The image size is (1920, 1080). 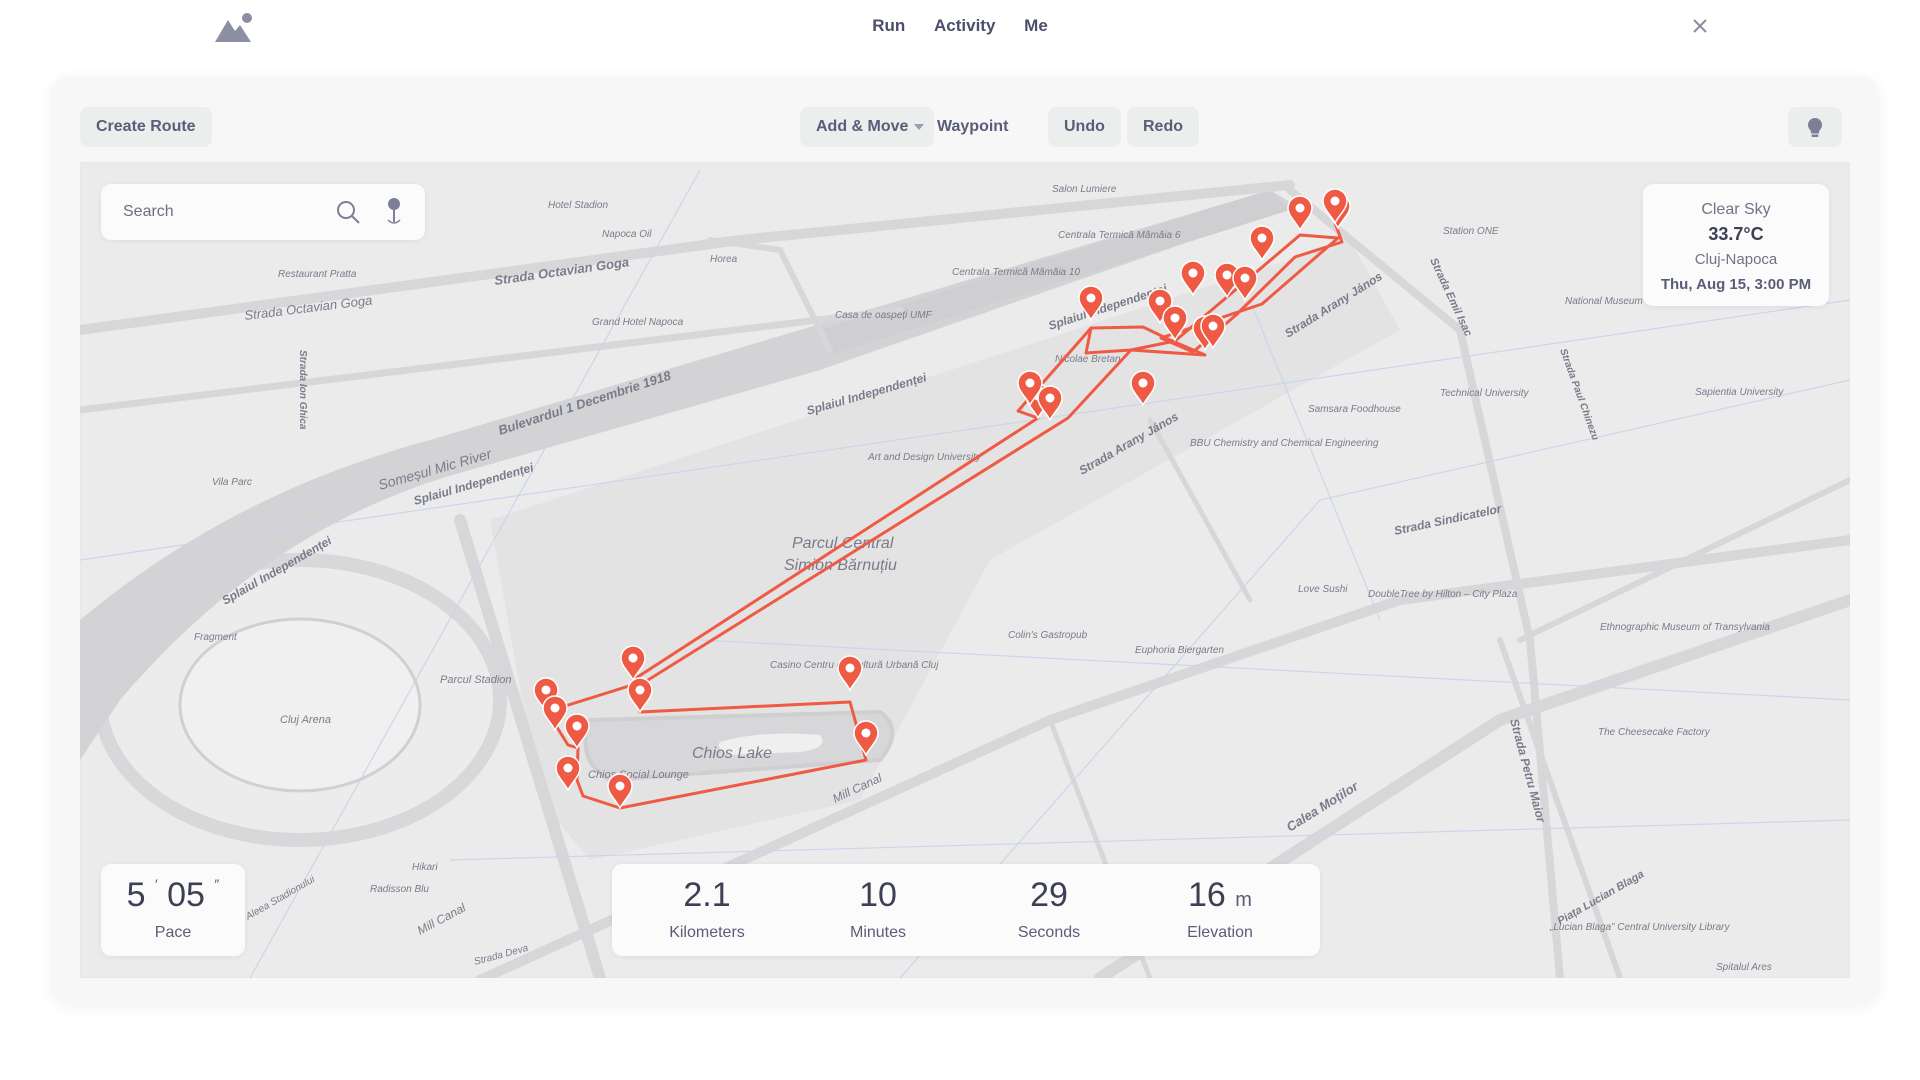 I want to click on map-label: Strada Ion Ghica, so click(x=302, y=390).